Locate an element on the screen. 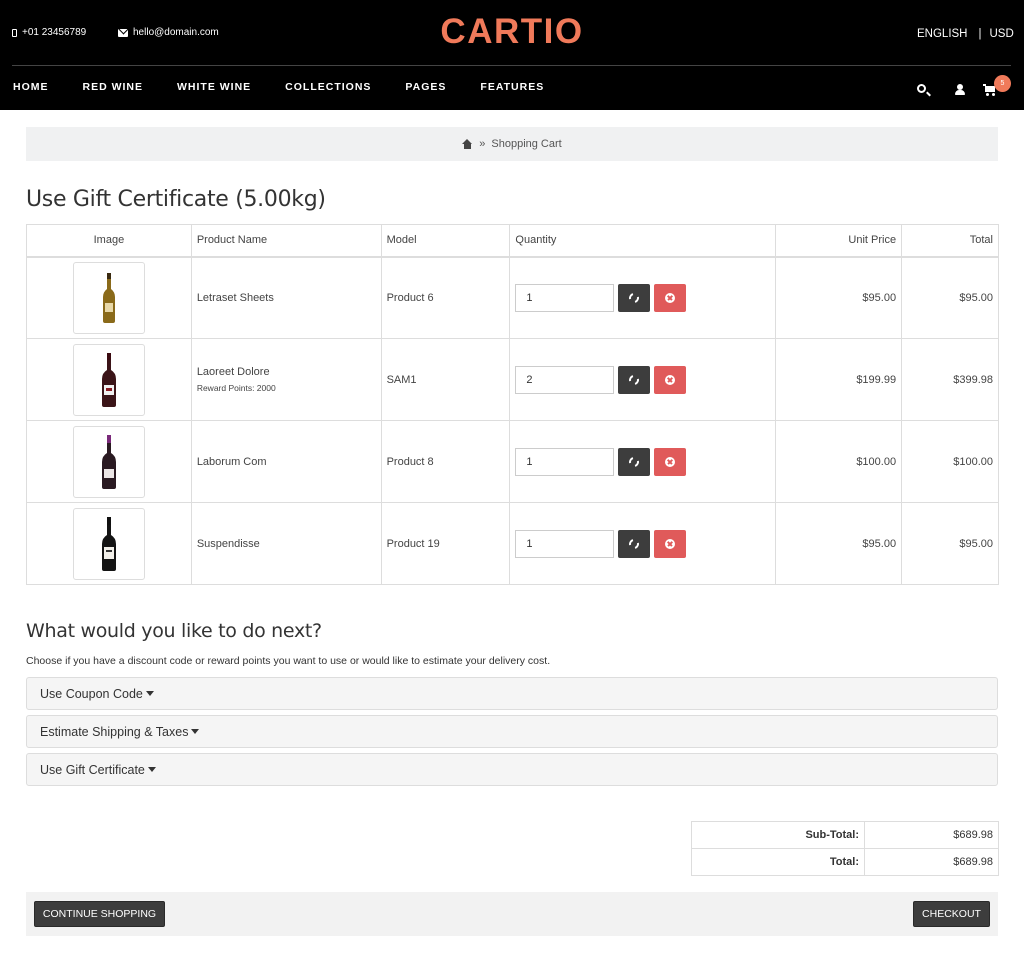 This screenshot has width=1024, height=959. search-icon is located at coordinates (921, 88).